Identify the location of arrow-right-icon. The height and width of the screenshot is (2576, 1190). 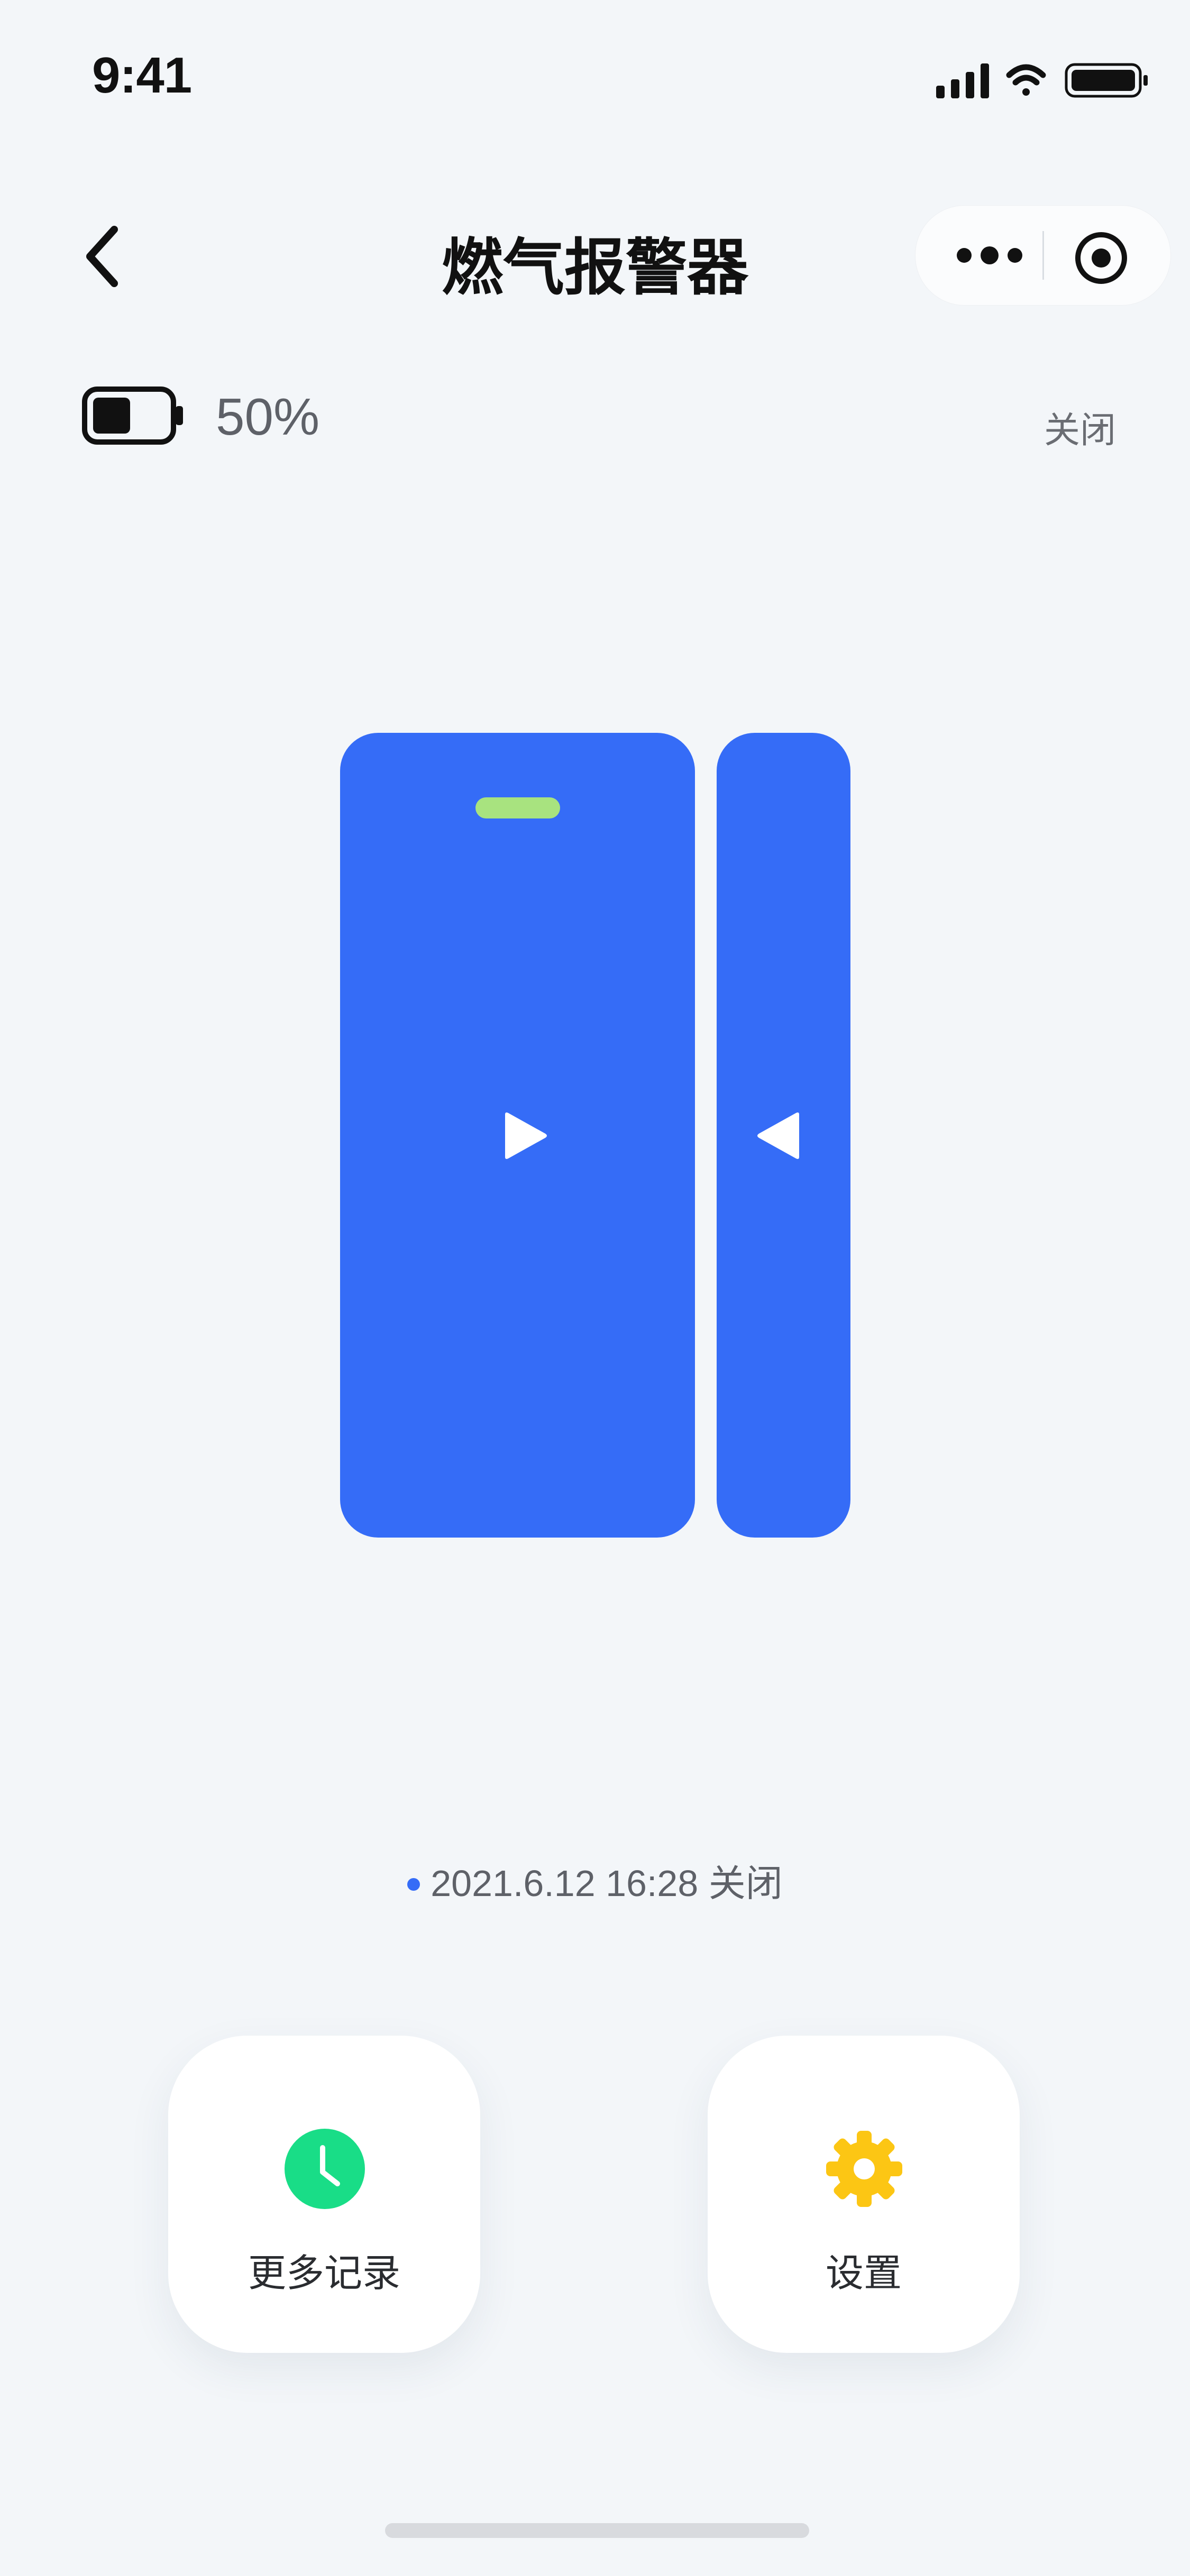
(526, 1135).